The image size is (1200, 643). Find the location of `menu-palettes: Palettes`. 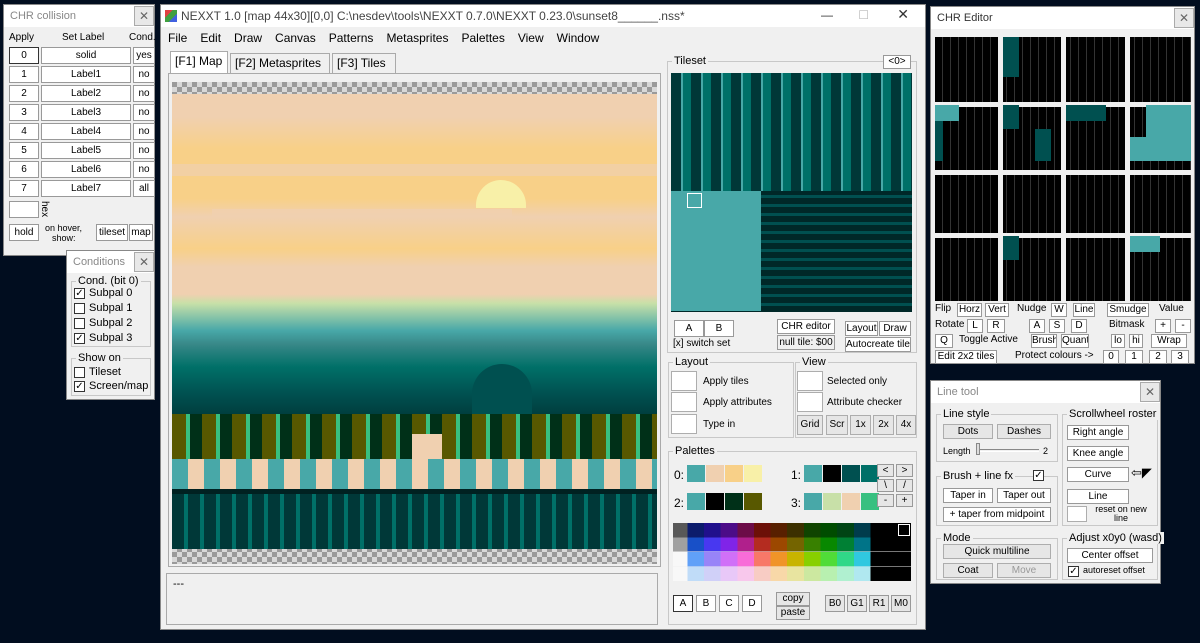

menu-palettes: Palettes is located at coordinates (482, 38).